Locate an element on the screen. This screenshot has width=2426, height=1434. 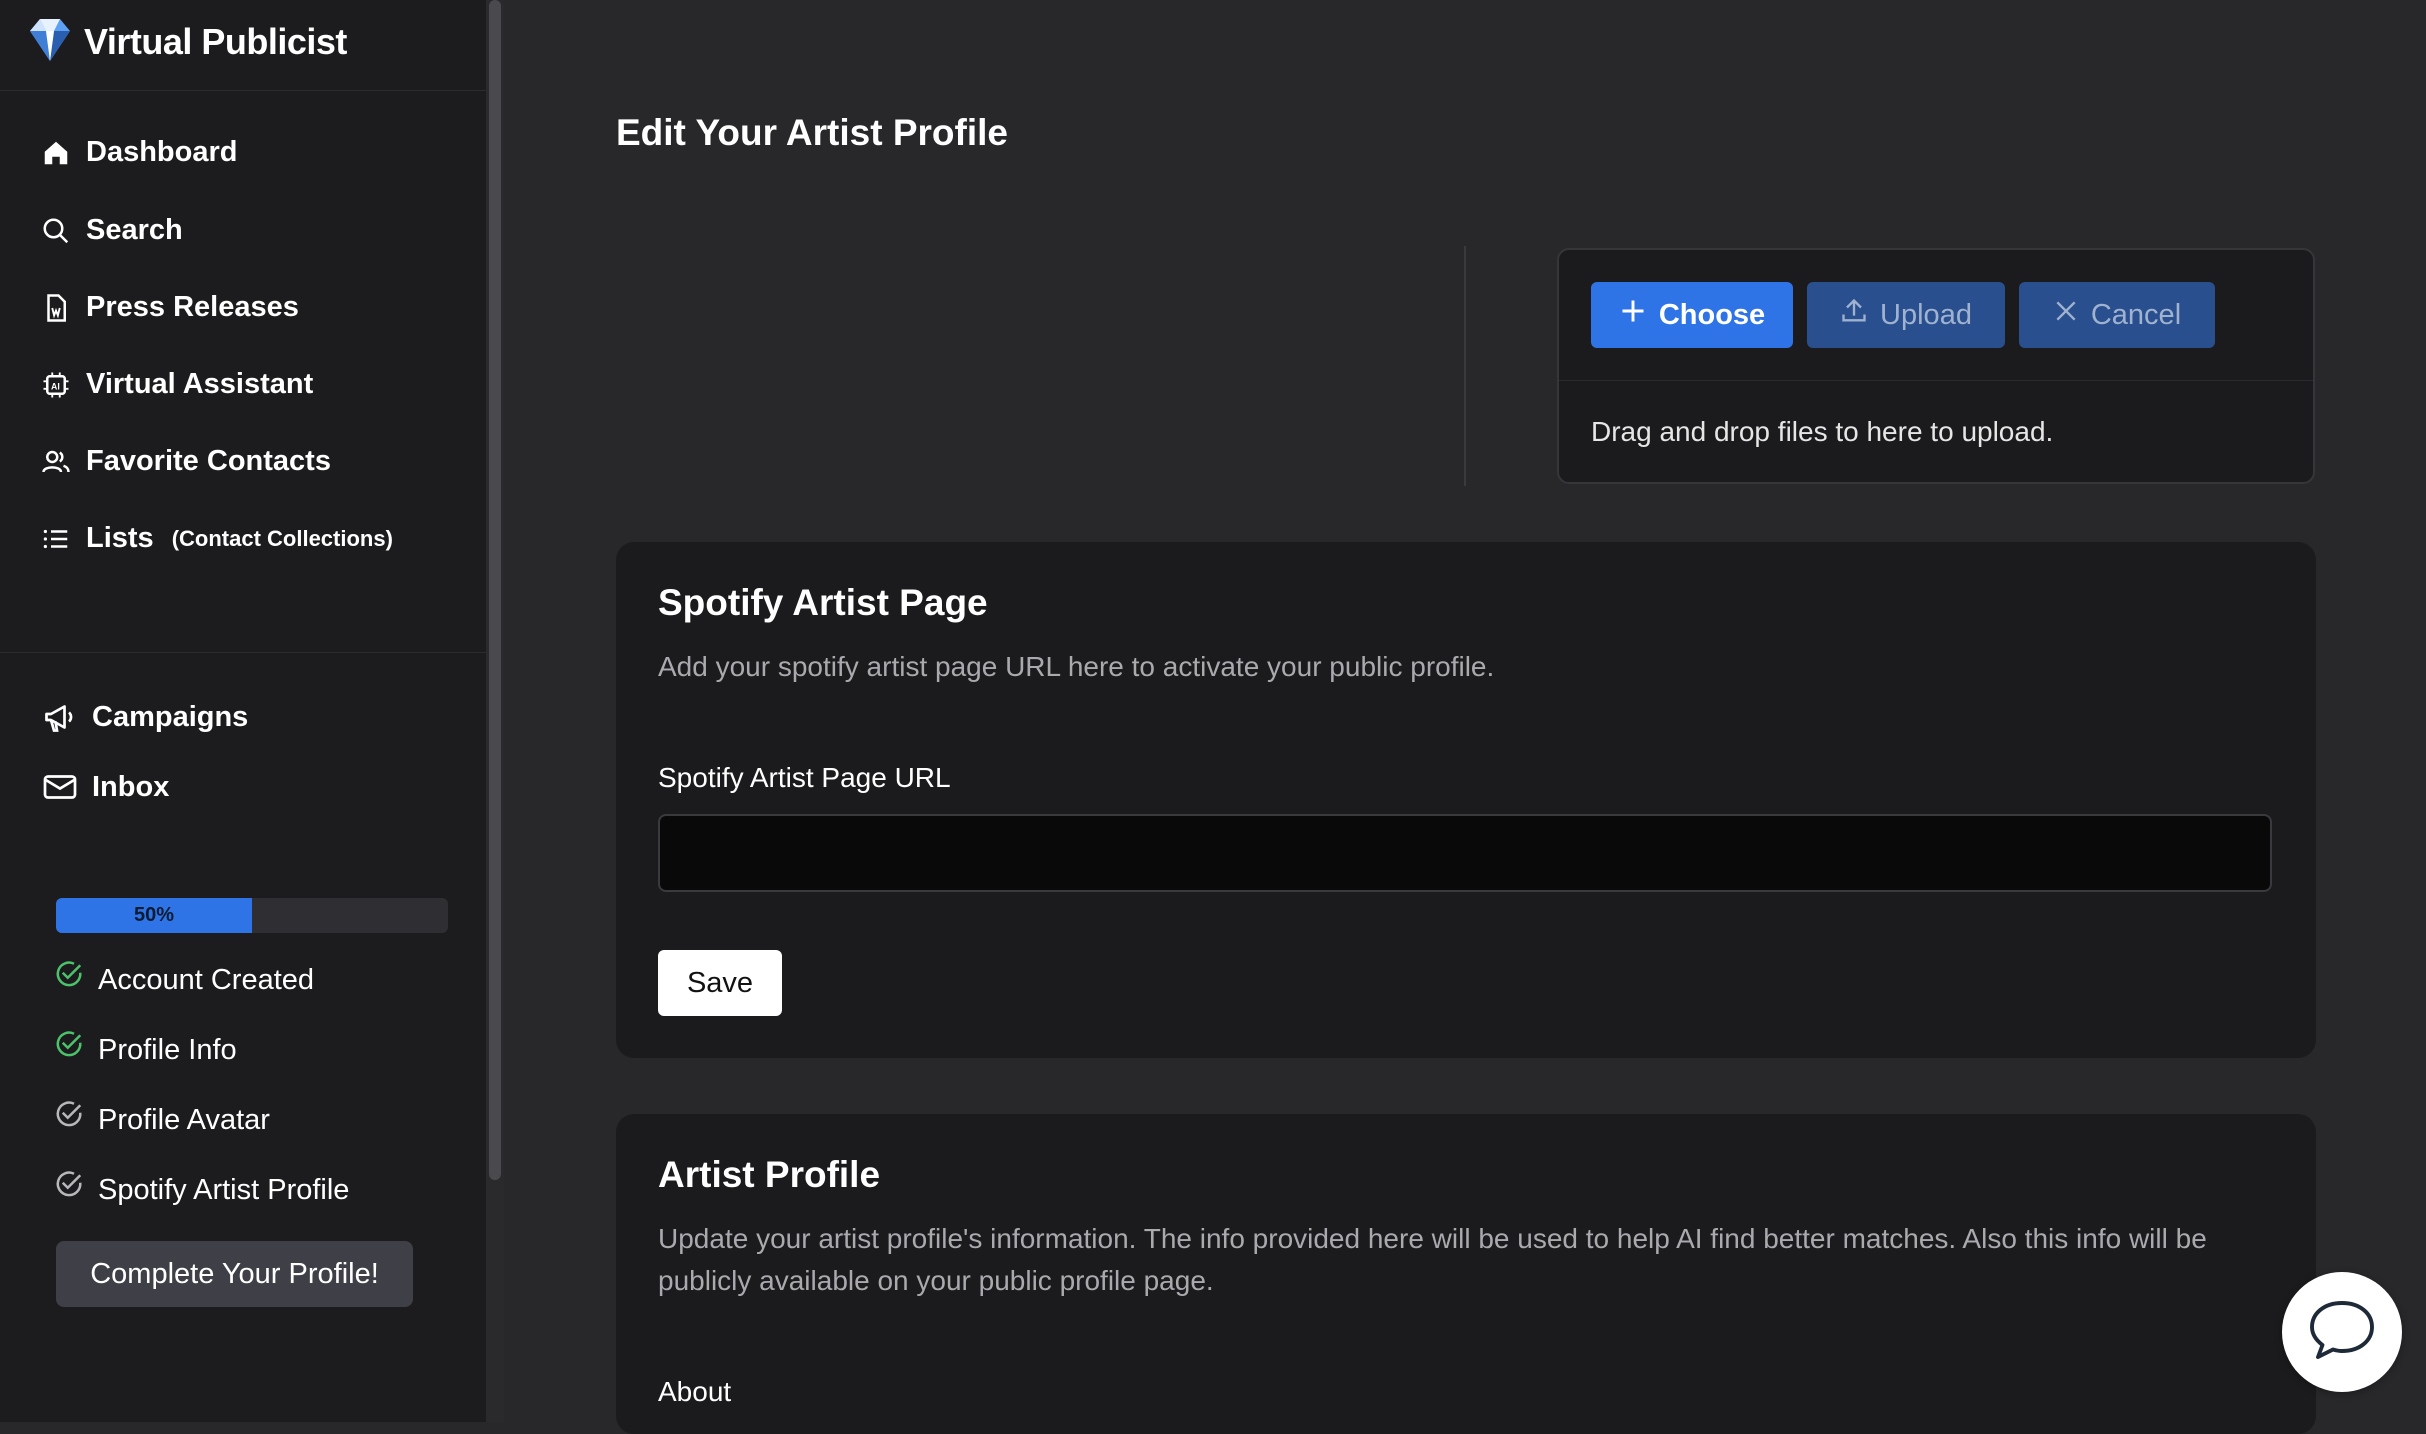
spotify-url-label: Spotify Artist Page URL is located at coordinates (804, 777).